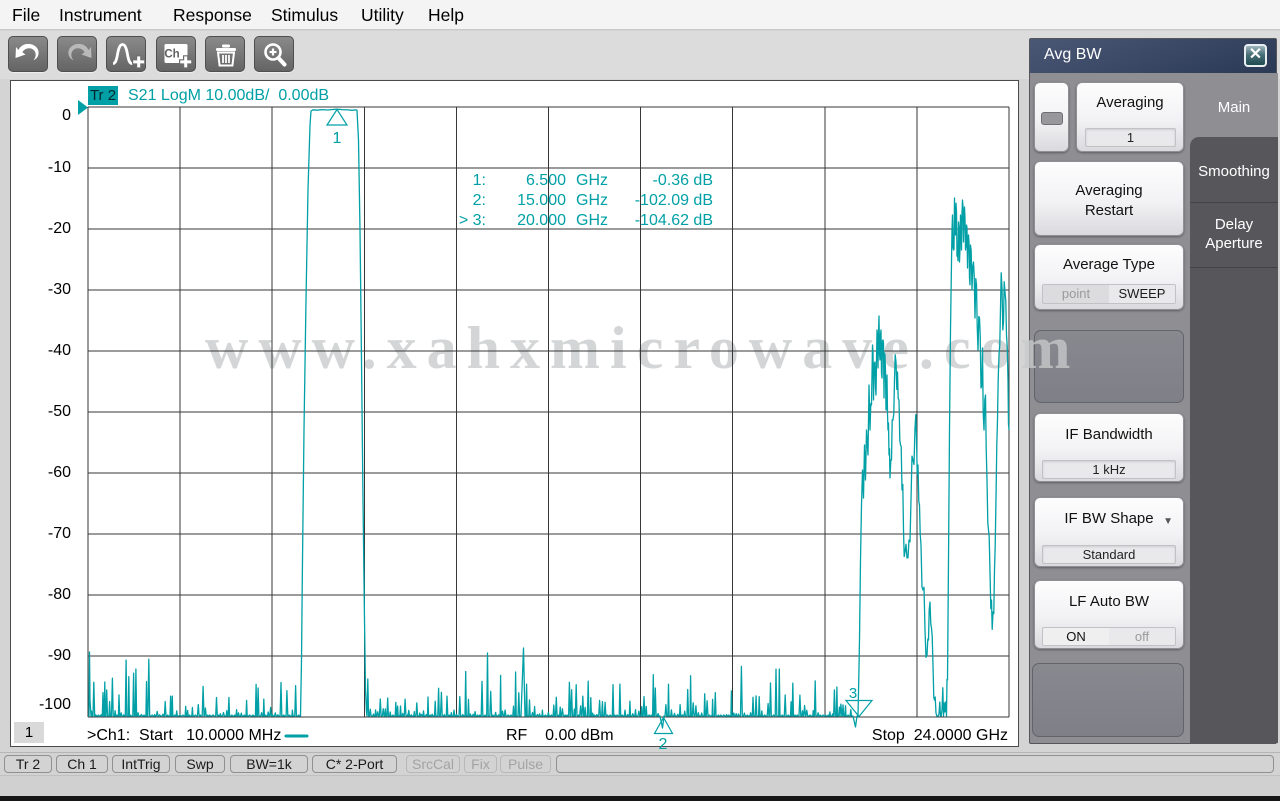 The width and height of the screenshot is (1280, 801). I want to click on svg-text: 2:, so click(479, 200).